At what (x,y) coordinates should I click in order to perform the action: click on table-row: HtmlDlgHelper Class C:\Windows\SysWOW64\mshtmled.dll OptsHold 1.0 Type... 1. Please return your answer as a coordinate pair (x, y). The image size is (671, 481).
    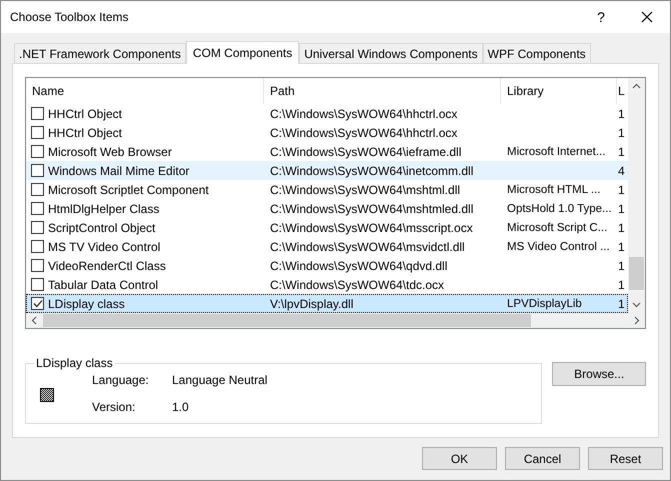
    Looking at the image, I should click on (327, 208).